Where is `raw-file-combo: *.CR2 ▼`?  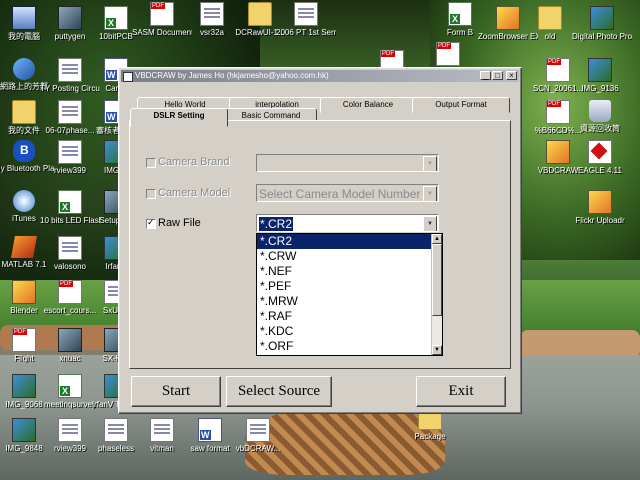 raw-file-combo: *.CR2 ▼ is located at coordinates (347, 223).